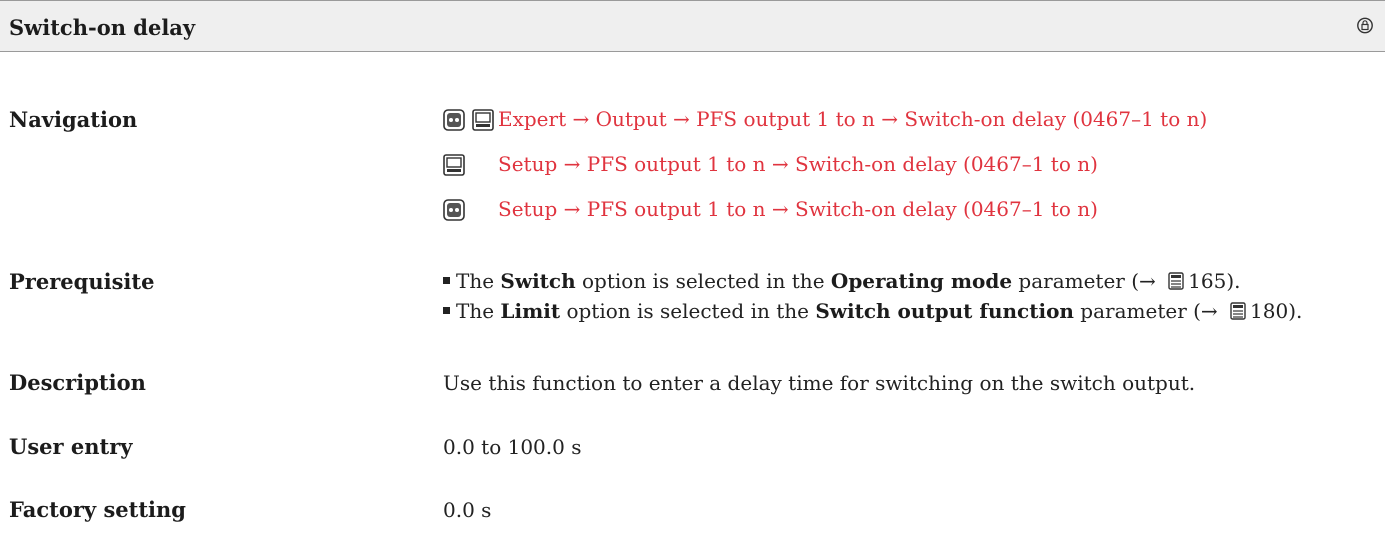 This screenshot has height=534, width=1385. I want to click on description-label: Description, so click(77, 382).